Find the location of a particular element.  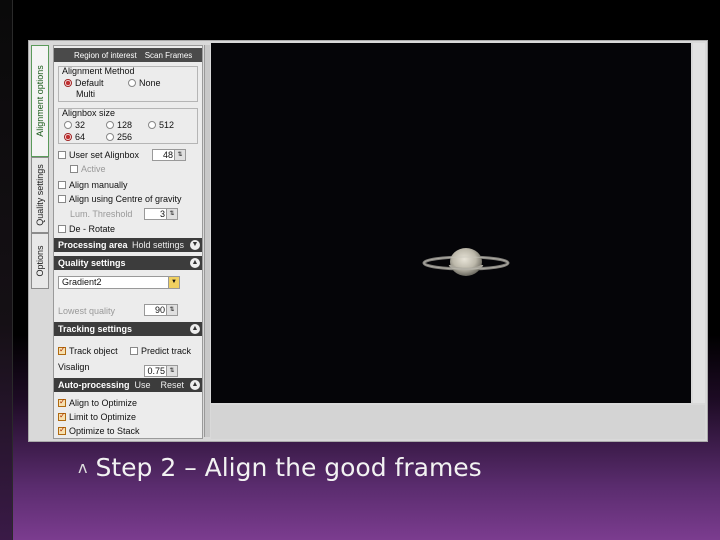

visalign-spinner: 0.75 ⇅ is located at coordinates (161, 371).